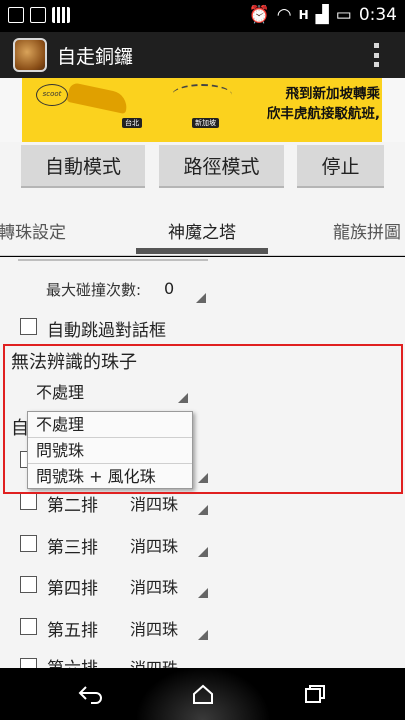 The height and width of the screenshot is (720, 405). I want to click on usb-icon, so click(16, 15).